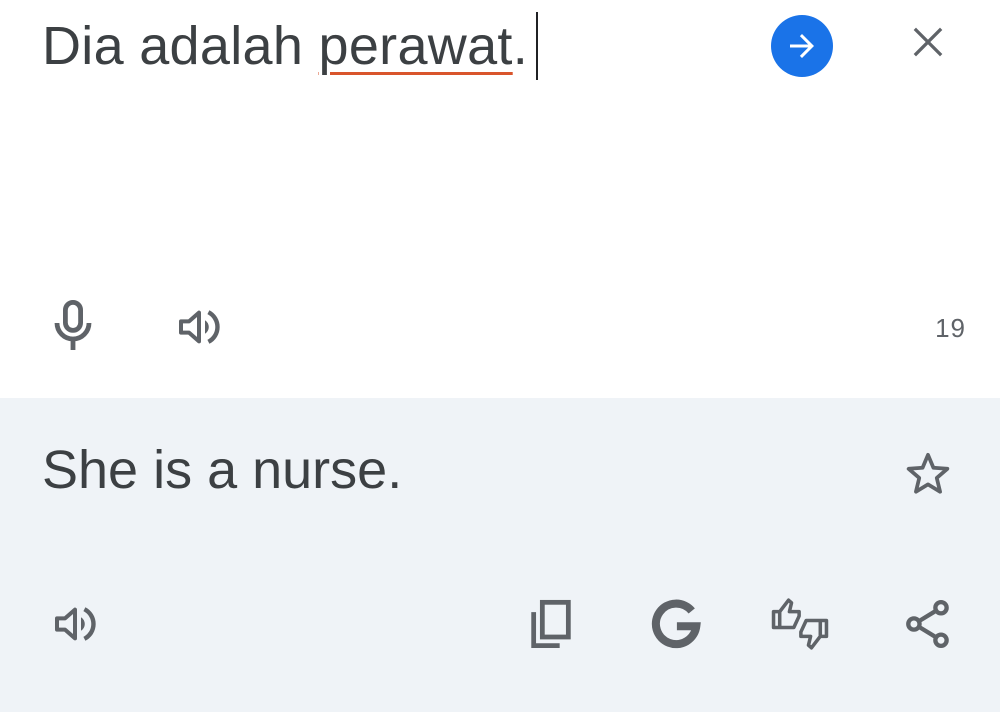 The image size is (1000, 712). I want to click on share-translation-button, so click(928, 624).